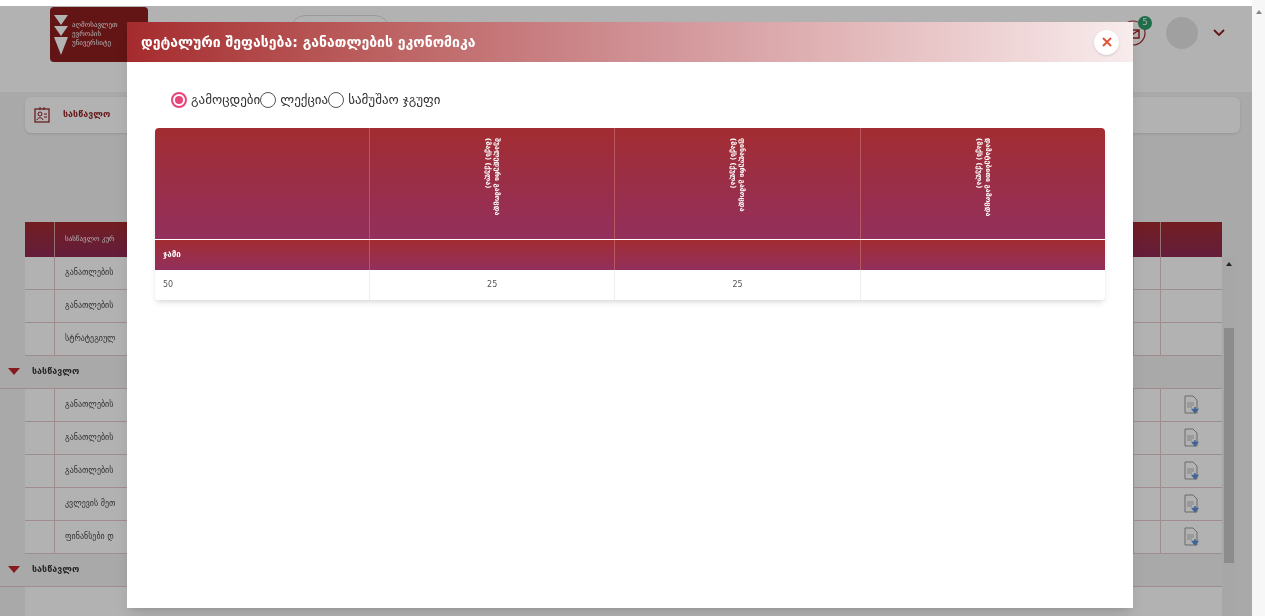  What do you see at coordinates (90, 504) in the screenshot?
I see `course-name: კვლევის მეთ` at bounding box center [90, 504].